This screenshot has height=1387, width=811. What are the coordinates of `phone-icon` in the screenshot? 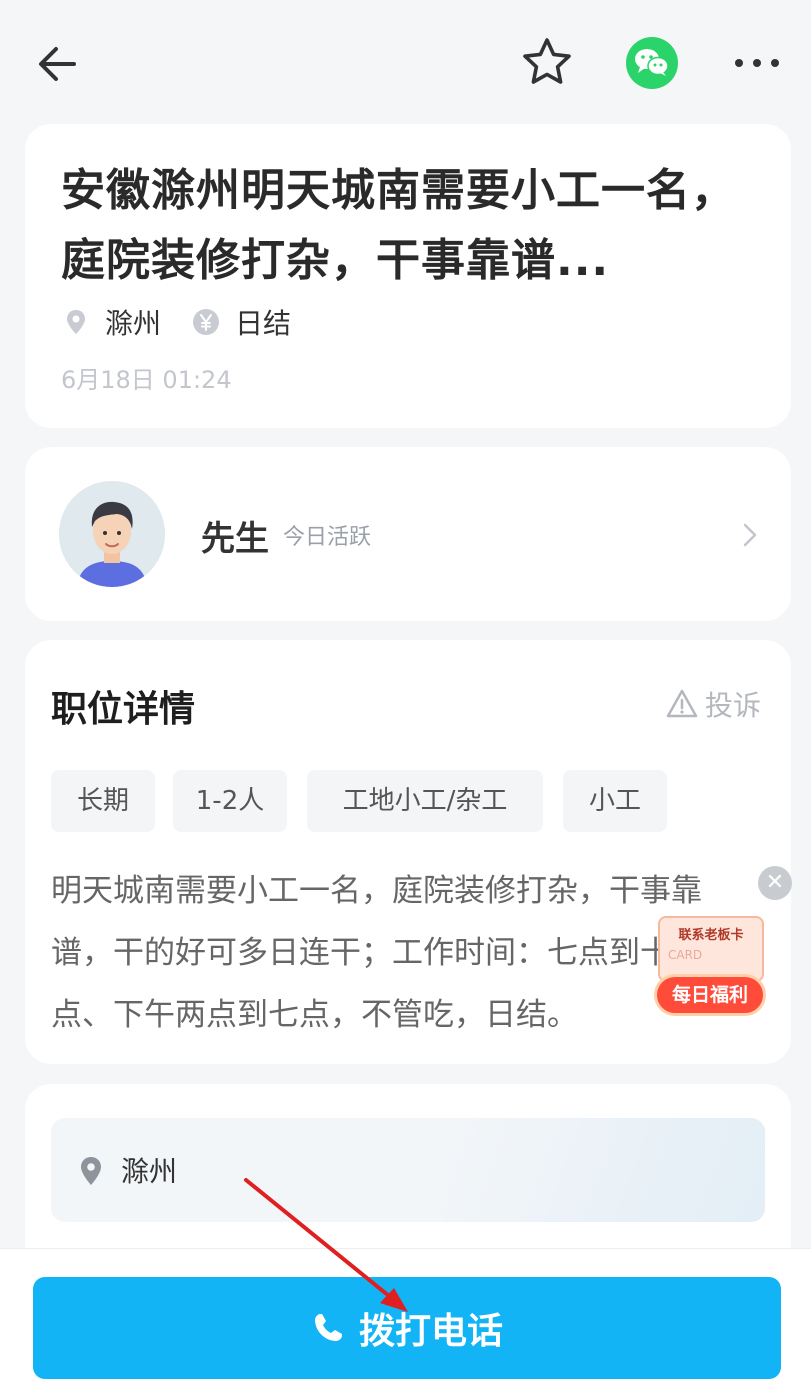 It's located at (328, 1327).